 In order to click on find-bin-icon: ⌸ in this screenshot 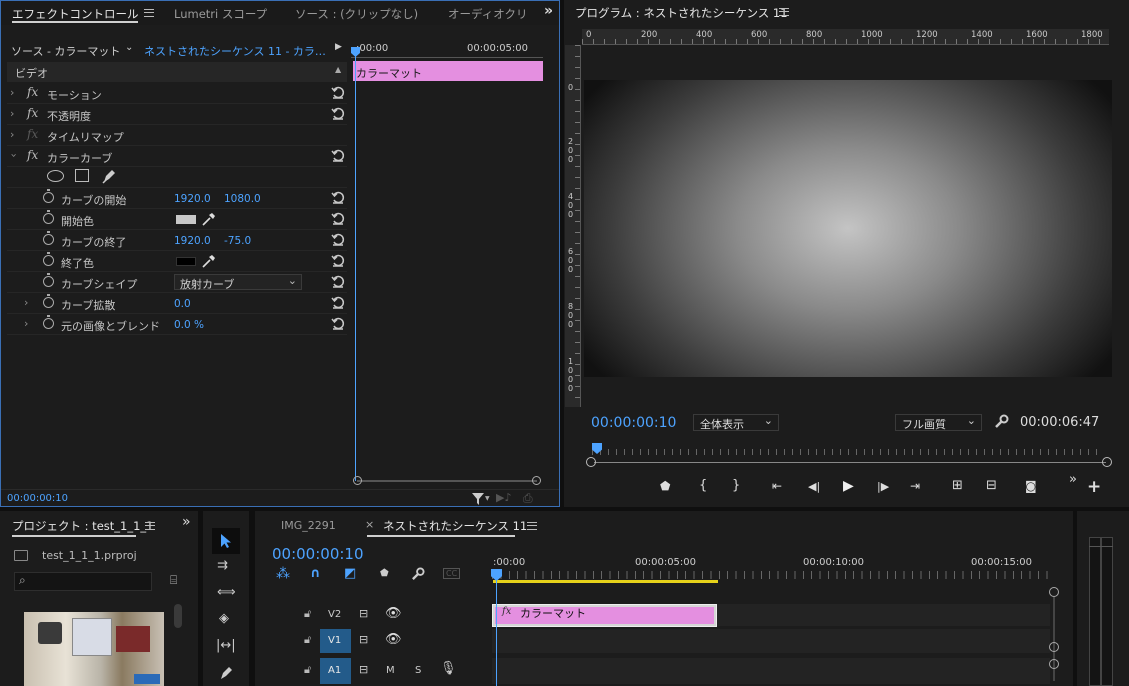, I will do `click(173, 580)`.